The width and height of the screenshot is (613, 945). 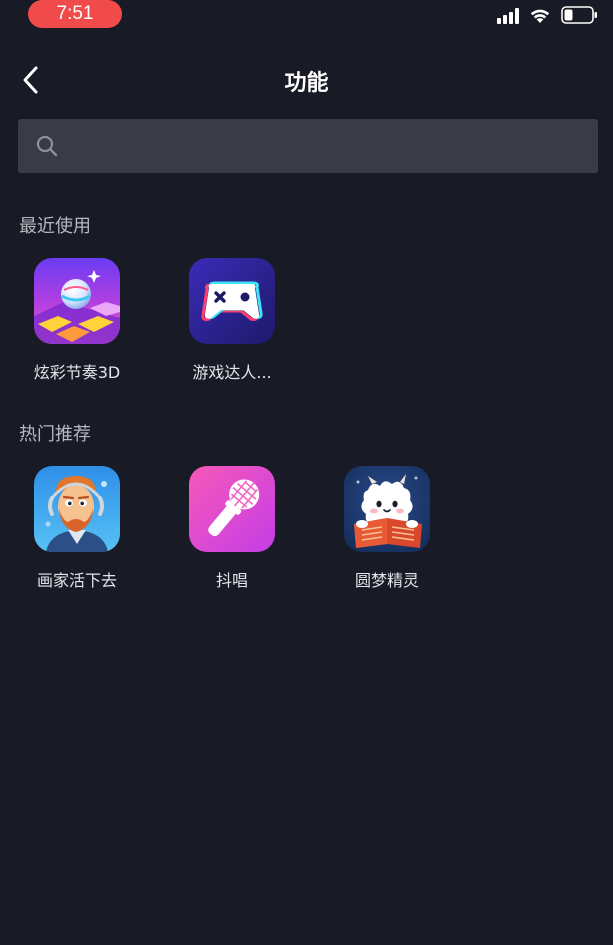 I want to click on app-label: 圆梦精灵, so click(x=386, y=580).